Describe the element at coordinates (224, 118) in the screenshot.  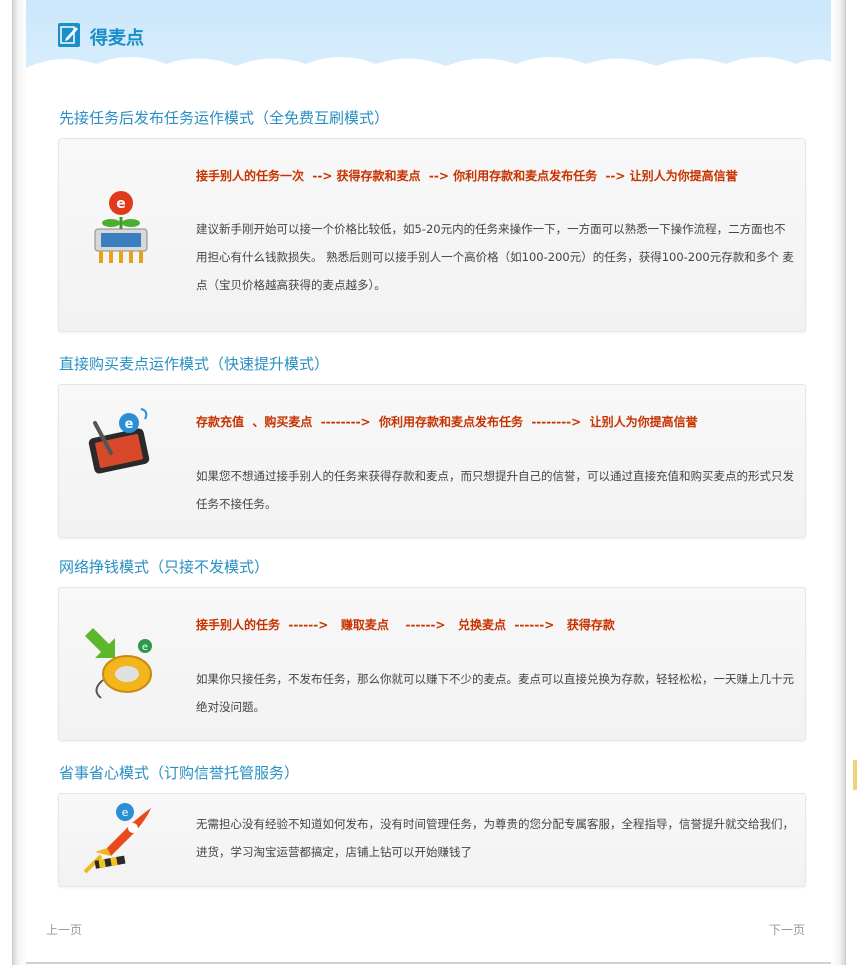
I see `section-heading-1: 先接任务后发布任务运作模式（全免费互刷模式）` at that location.